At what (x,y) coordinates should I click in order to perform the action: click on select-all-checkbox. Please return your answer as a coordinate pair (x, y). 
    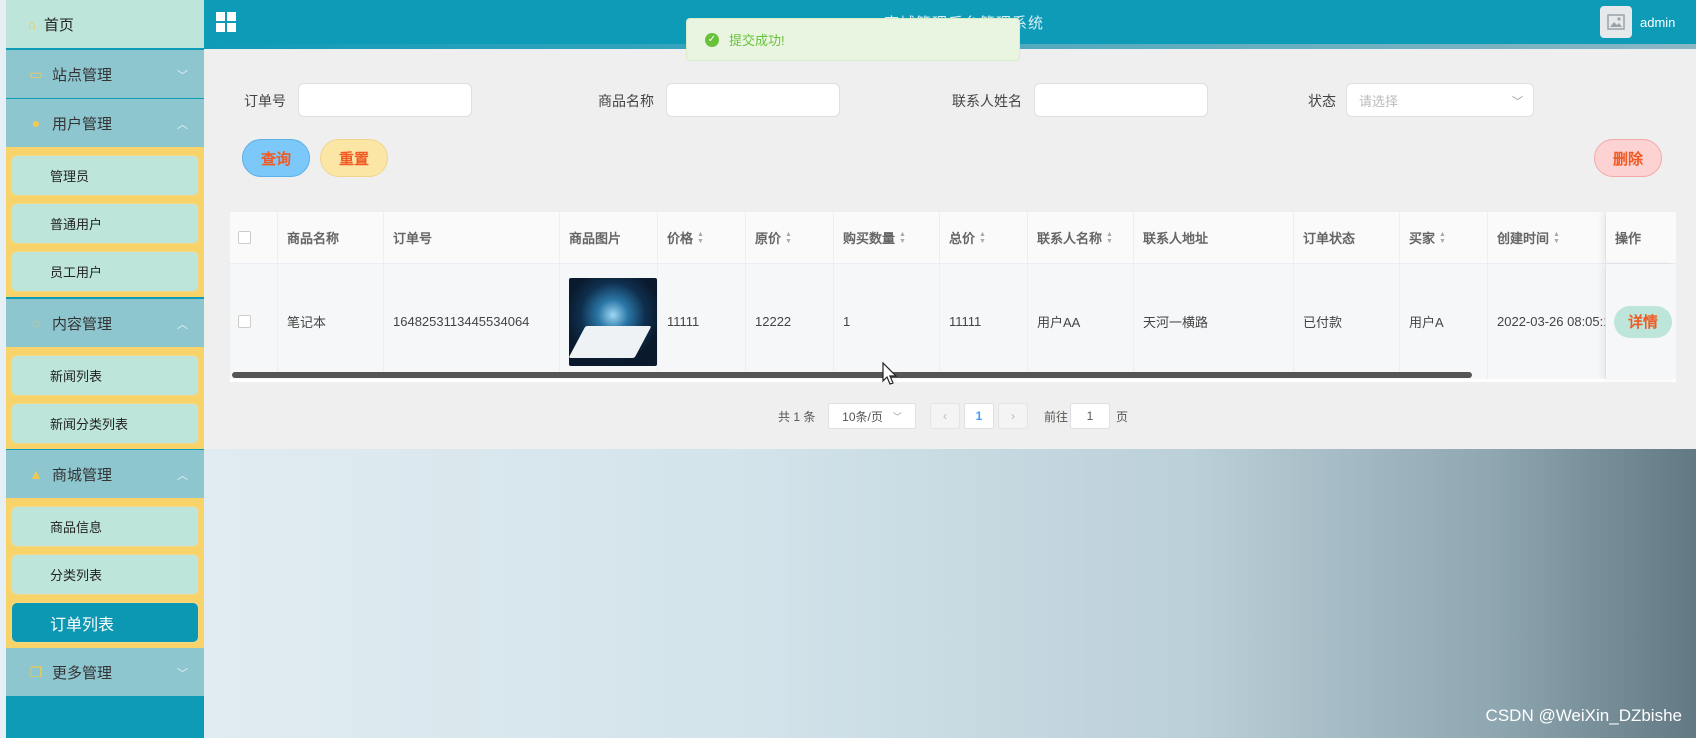
    Looking at the image, I should click on (254, 237).